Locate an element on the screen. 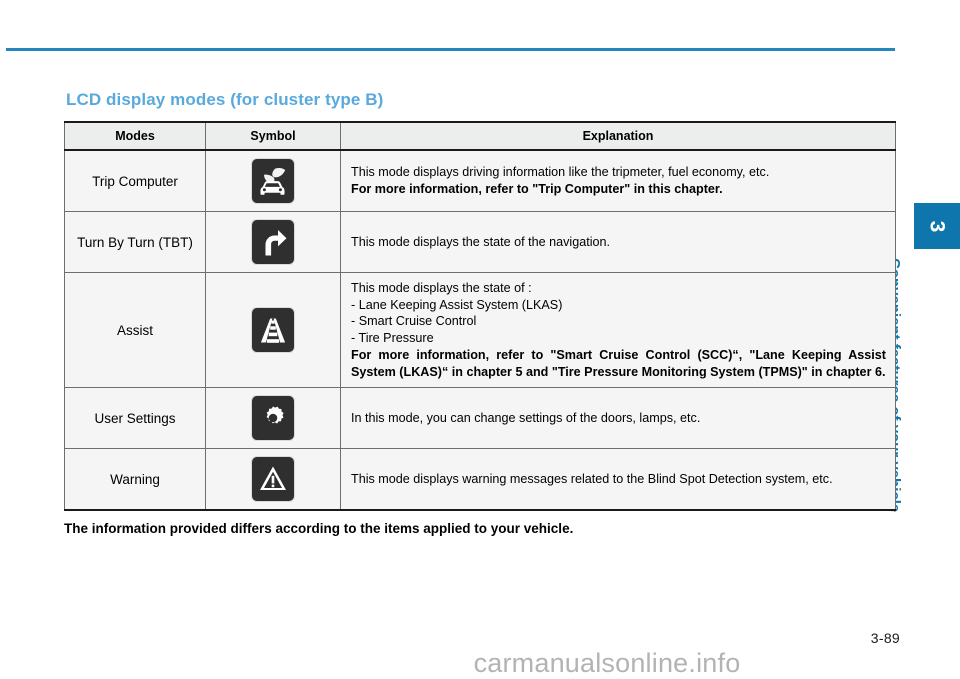 This screenshot has width=960, height=679. table-header-row: Modes Symbol Explanation is located at coordinates (480, 136).